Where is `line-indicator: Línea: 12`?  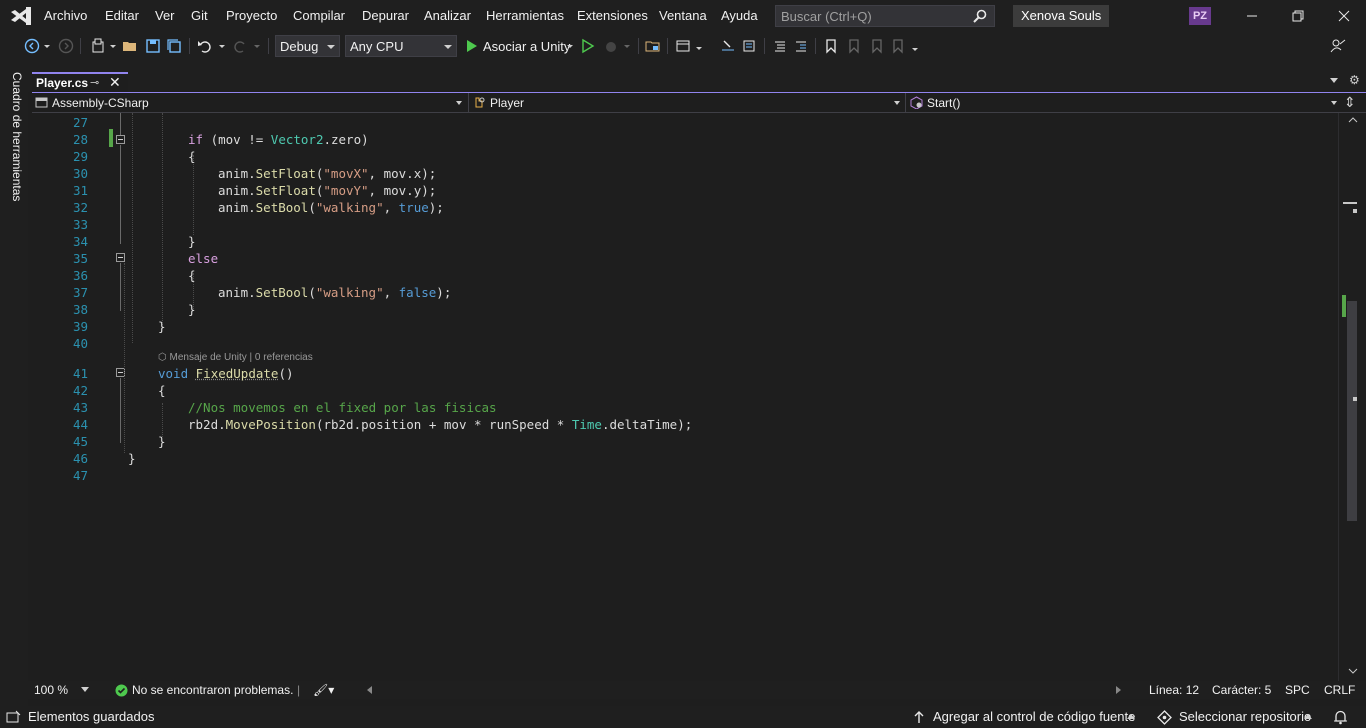 line-indicator: Línea: 12 is located at coordinates (1174, 690).